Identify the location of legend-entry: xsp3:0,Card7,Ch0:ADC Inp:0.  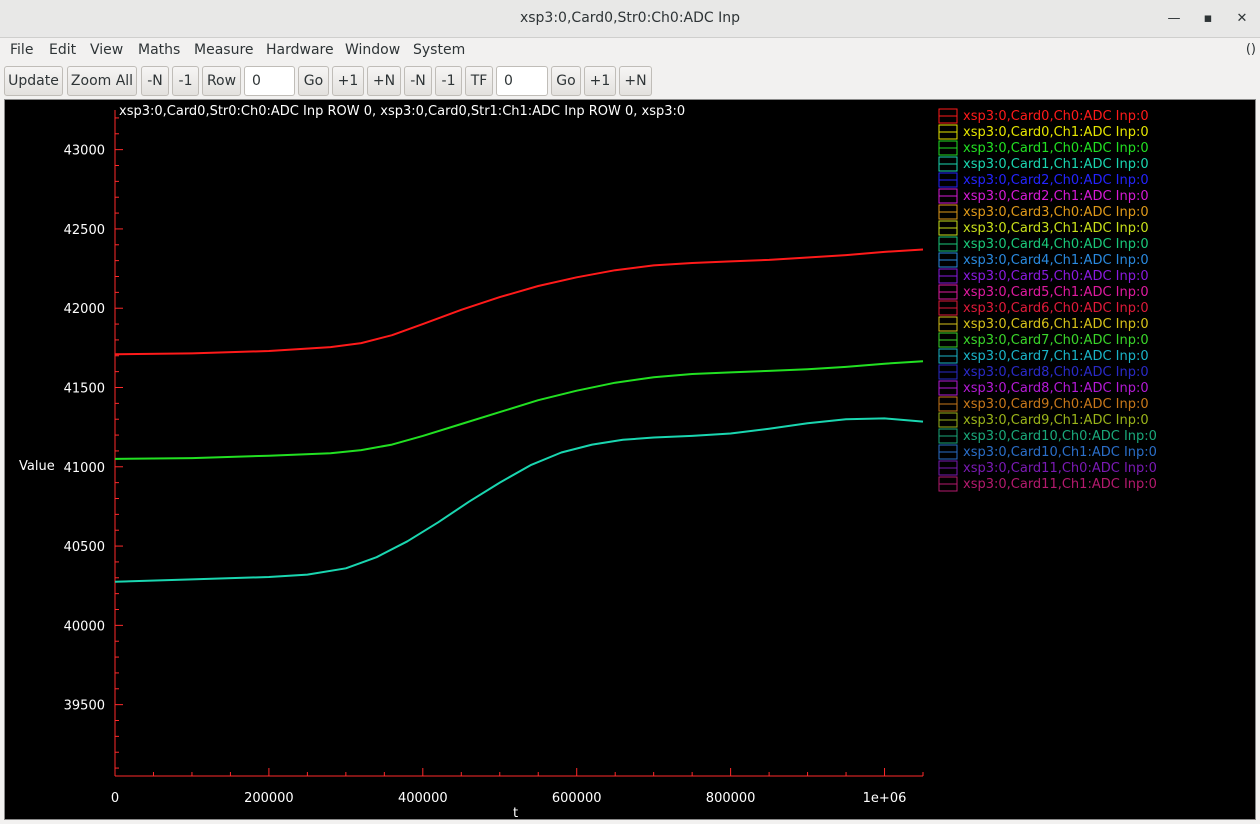
(1043, 340).